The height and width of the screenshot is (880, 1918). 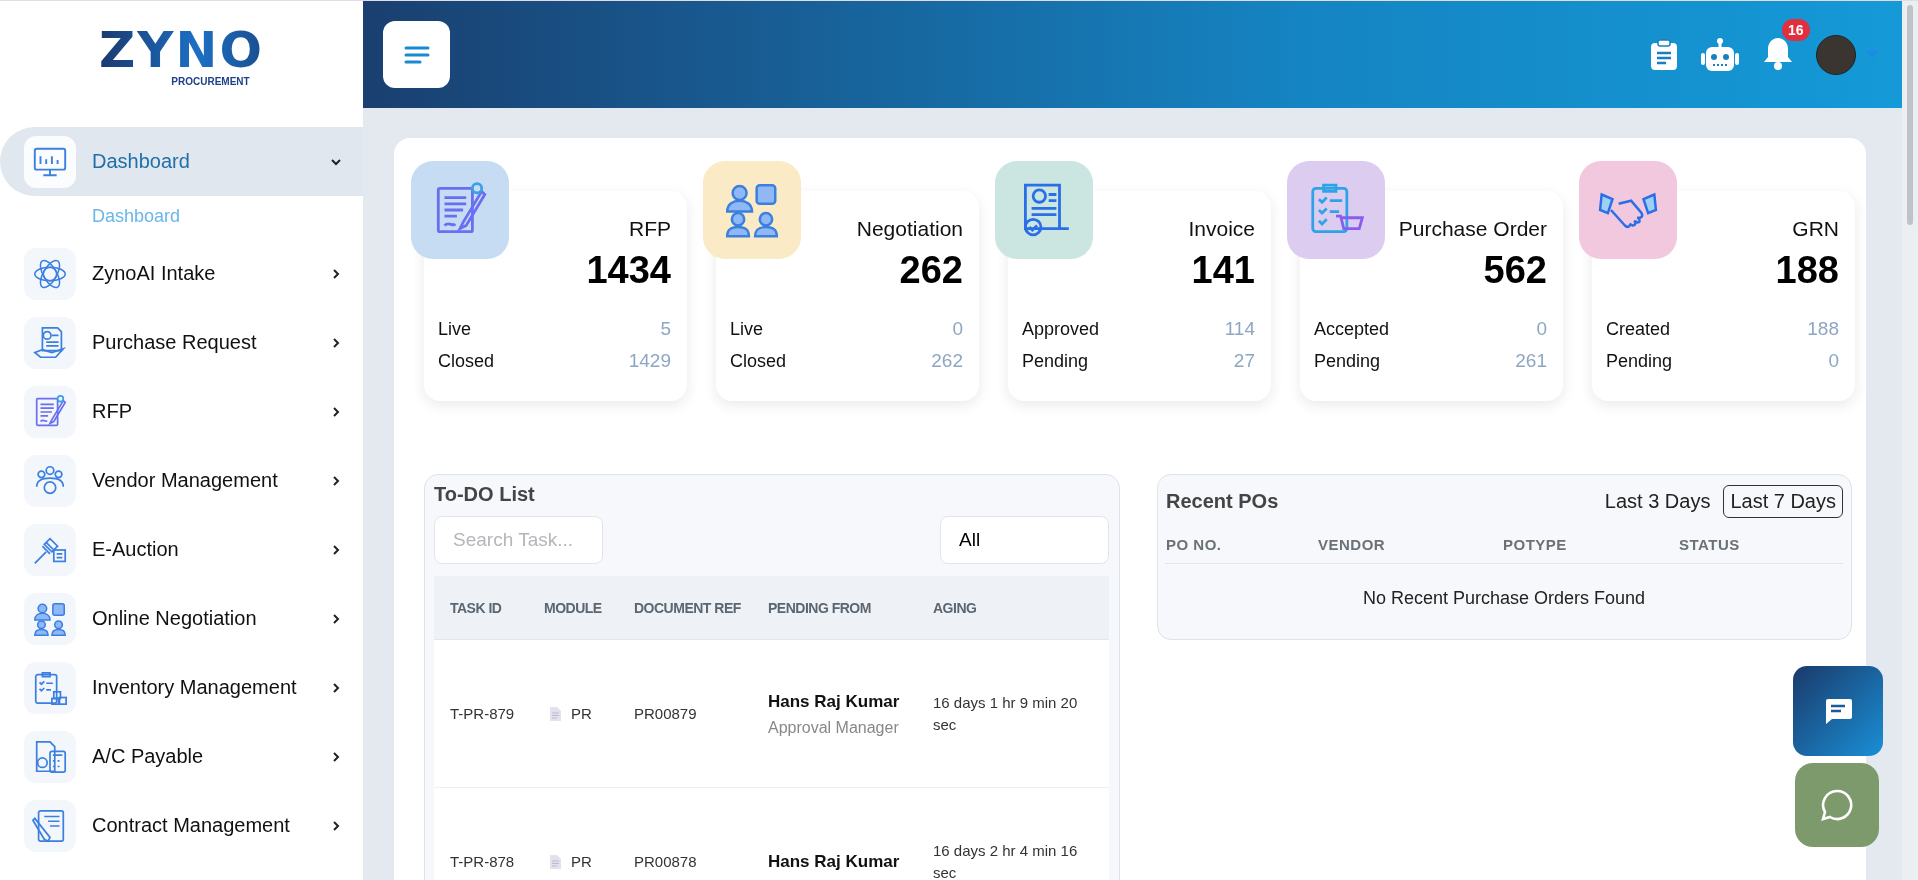 I want to click on message-button, so click(x=1838, y=711).